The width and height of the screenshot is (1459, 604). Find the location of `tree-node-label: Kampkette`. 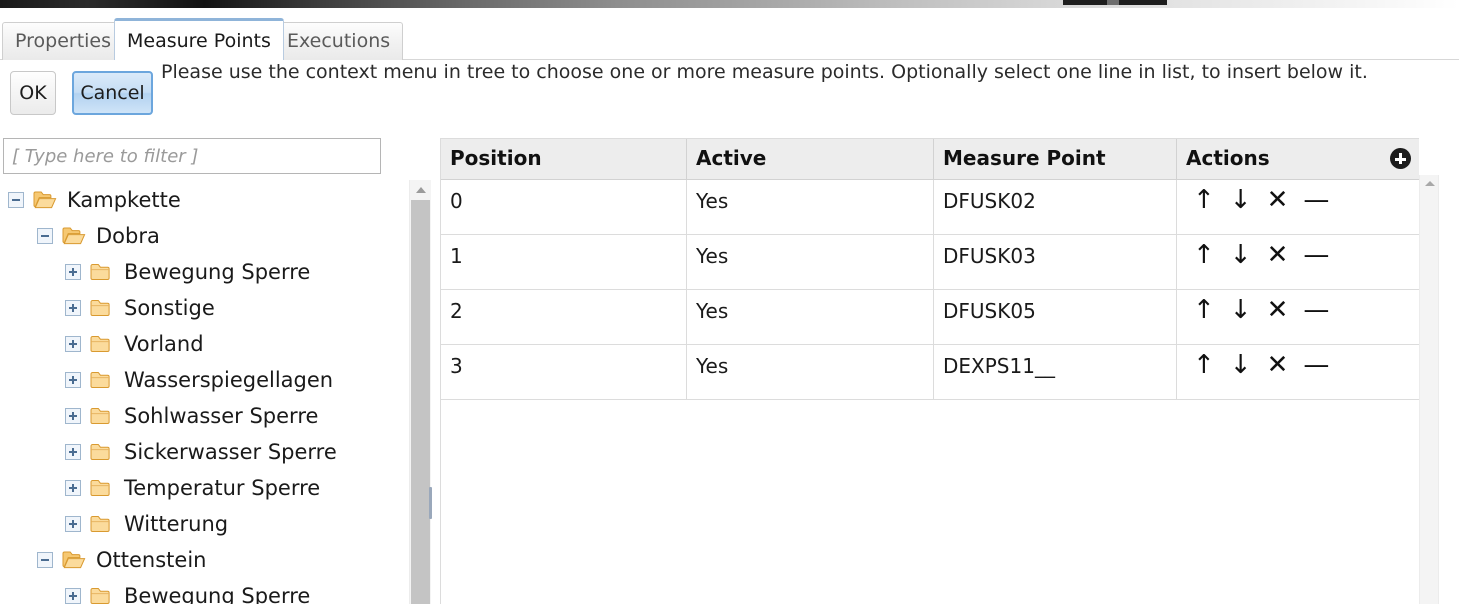

tree-node-label: Kampkette is located at coordinates (124, 200).